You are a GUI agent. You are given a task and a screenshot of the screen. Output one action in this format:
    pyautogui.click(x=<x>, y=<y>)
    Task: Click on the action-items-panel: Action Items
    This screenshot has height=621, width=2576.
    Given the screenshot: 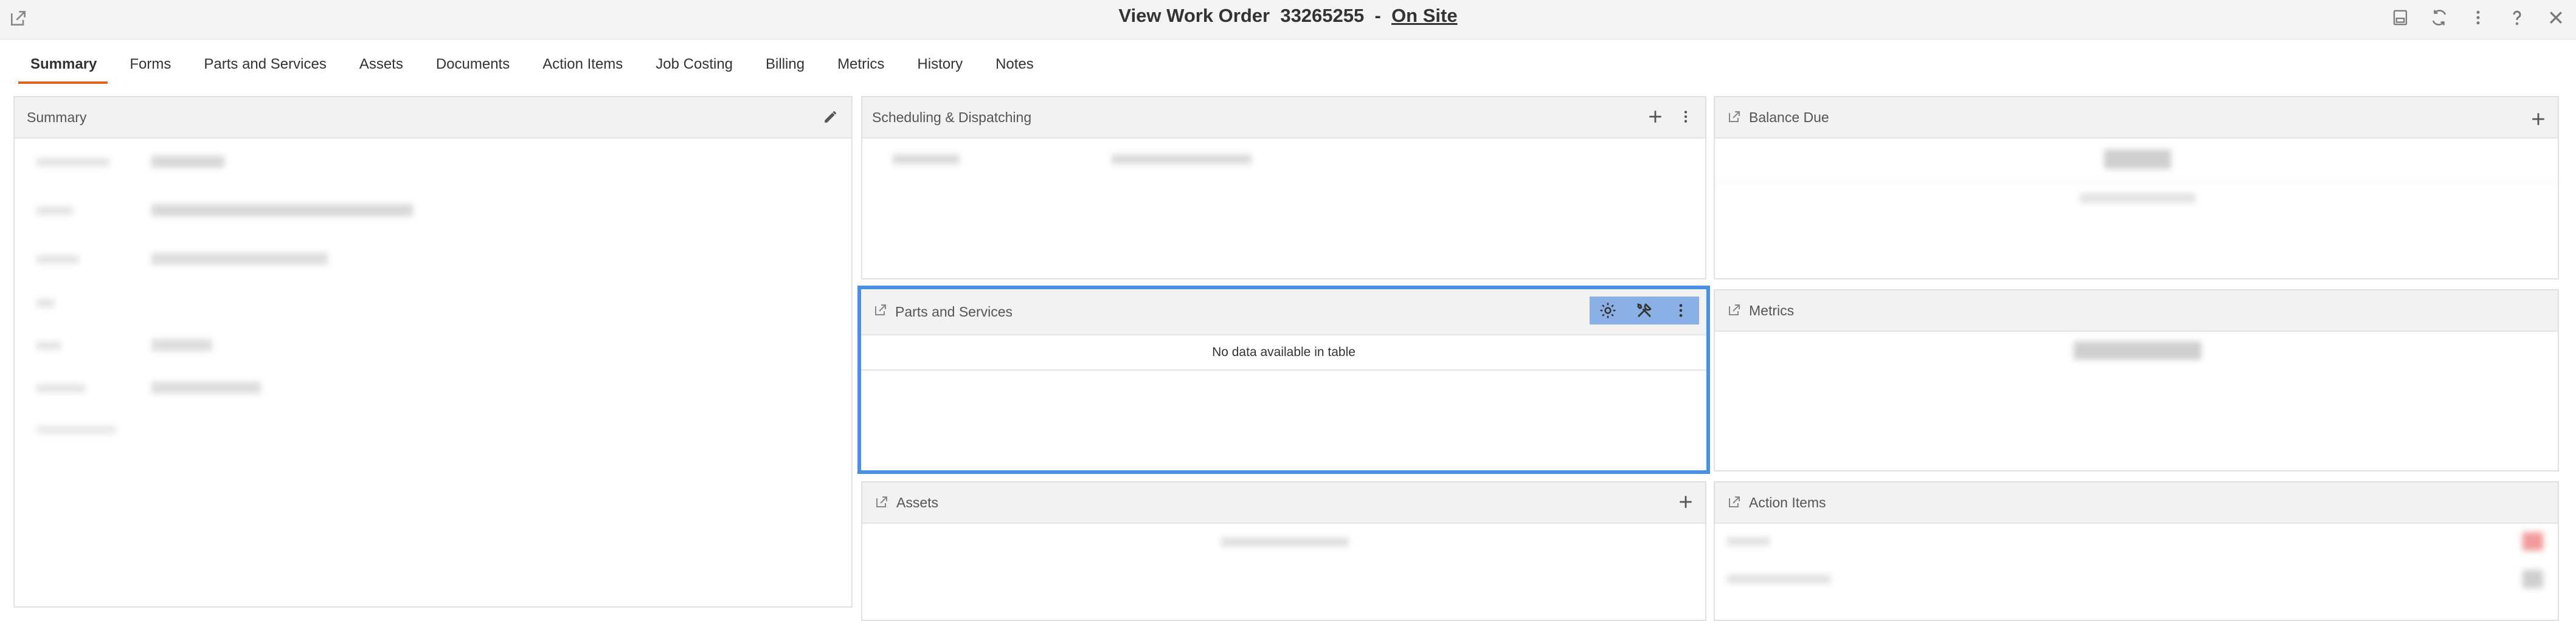 What is the action you would take?
    pyautogui.click(x=2136, y=551)
    